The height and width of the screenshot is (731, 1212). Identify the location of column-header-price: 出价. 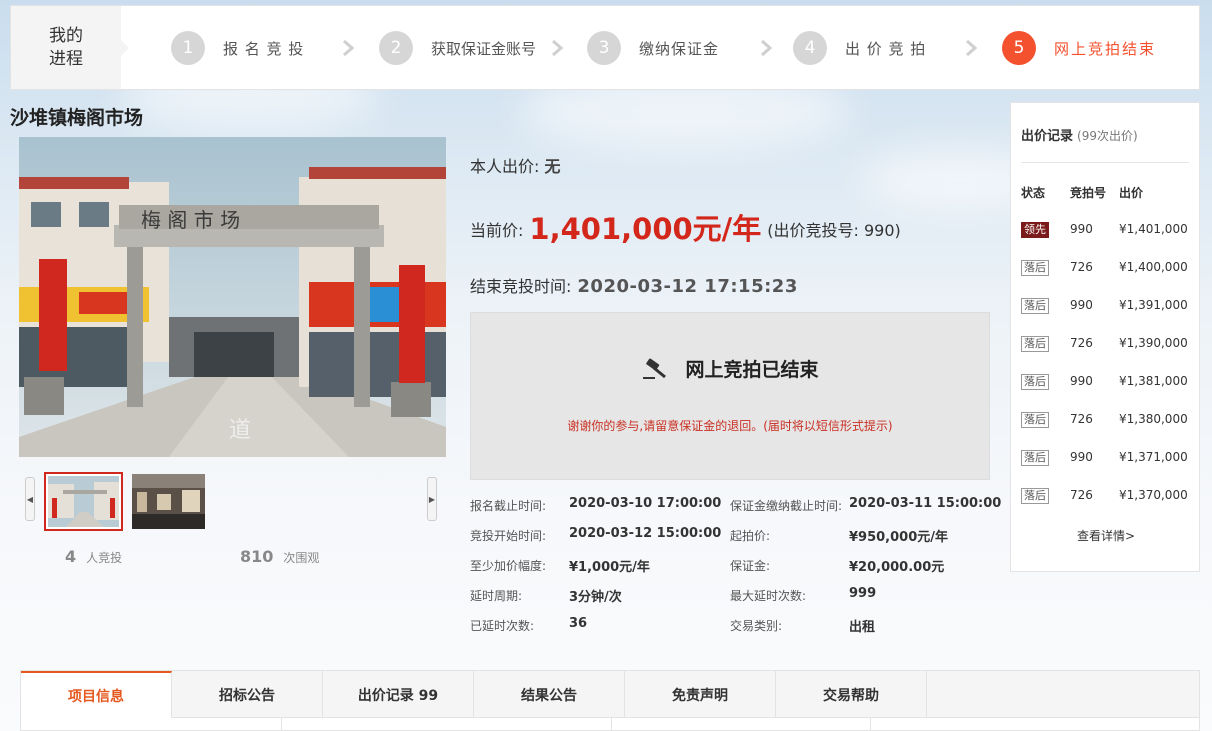
(1131, 193).